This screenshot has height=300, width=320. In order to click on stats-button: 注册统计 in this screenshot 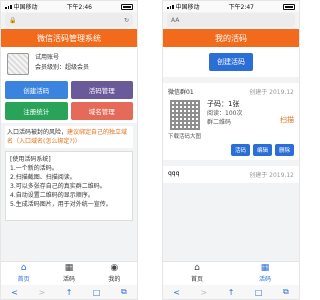, I will do `click(36, 111)`.